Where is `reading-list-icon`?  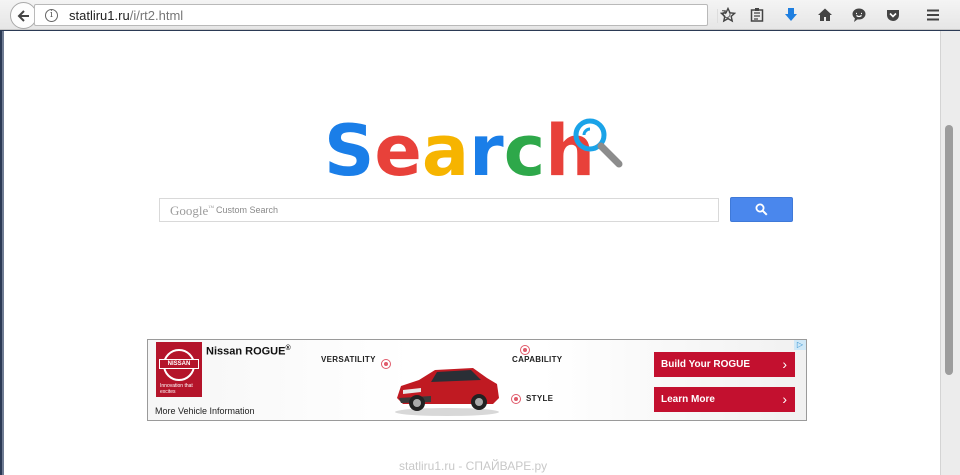
reading-list-icon is located at coordinates (757, 15).